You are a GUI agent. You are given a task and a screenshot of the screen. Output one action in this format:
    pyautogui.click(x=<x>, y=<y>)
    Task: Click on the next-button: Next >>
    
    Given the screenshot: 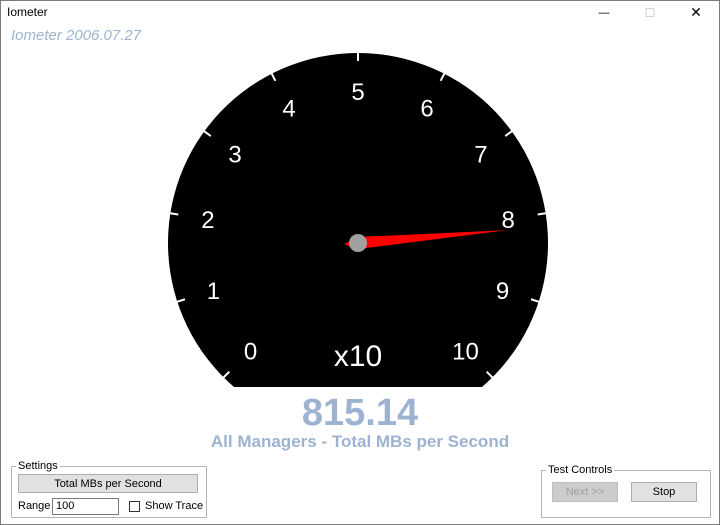 What is the action you would take?
    pyautogui.click(x=585, y=492)
    